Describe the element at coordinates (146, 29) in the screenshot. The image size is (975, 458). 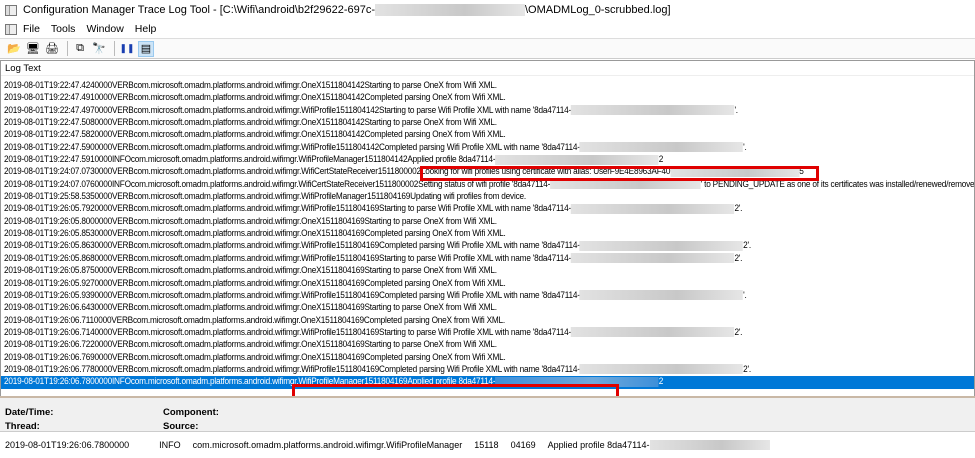
I see `menu-help: Help` at that location.